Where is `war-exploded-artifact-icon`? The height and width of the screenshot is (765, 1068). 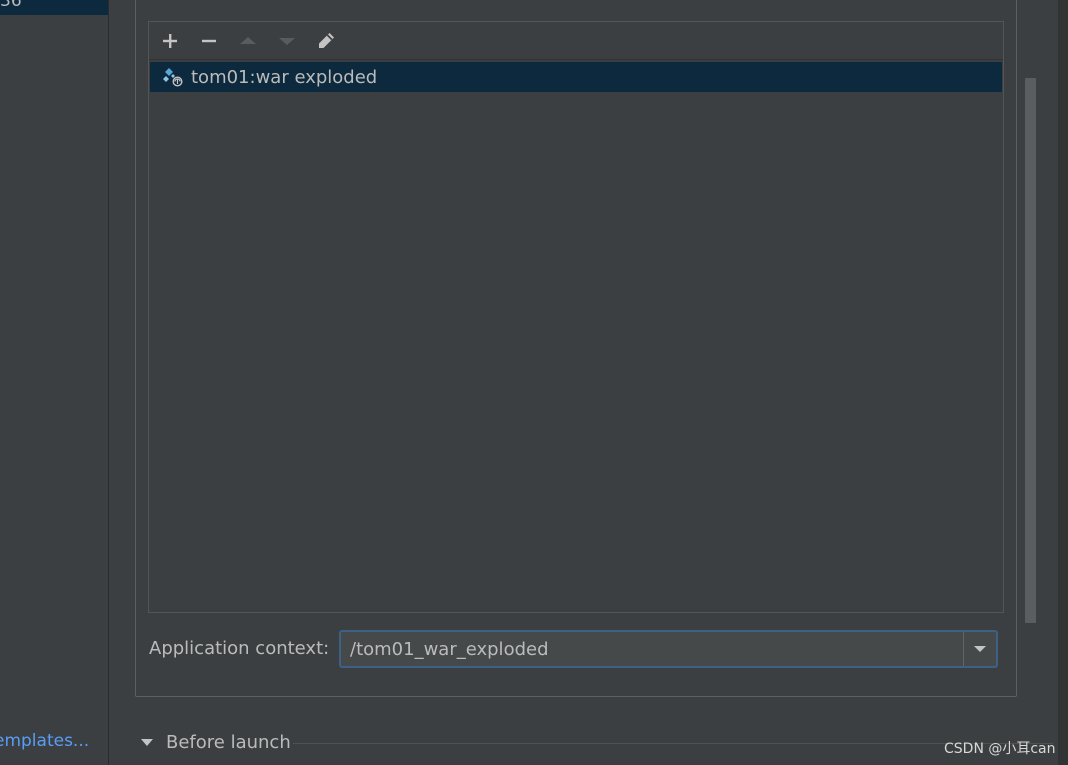
war-exploded-artifact-icon is located at coordinates (173, 77).